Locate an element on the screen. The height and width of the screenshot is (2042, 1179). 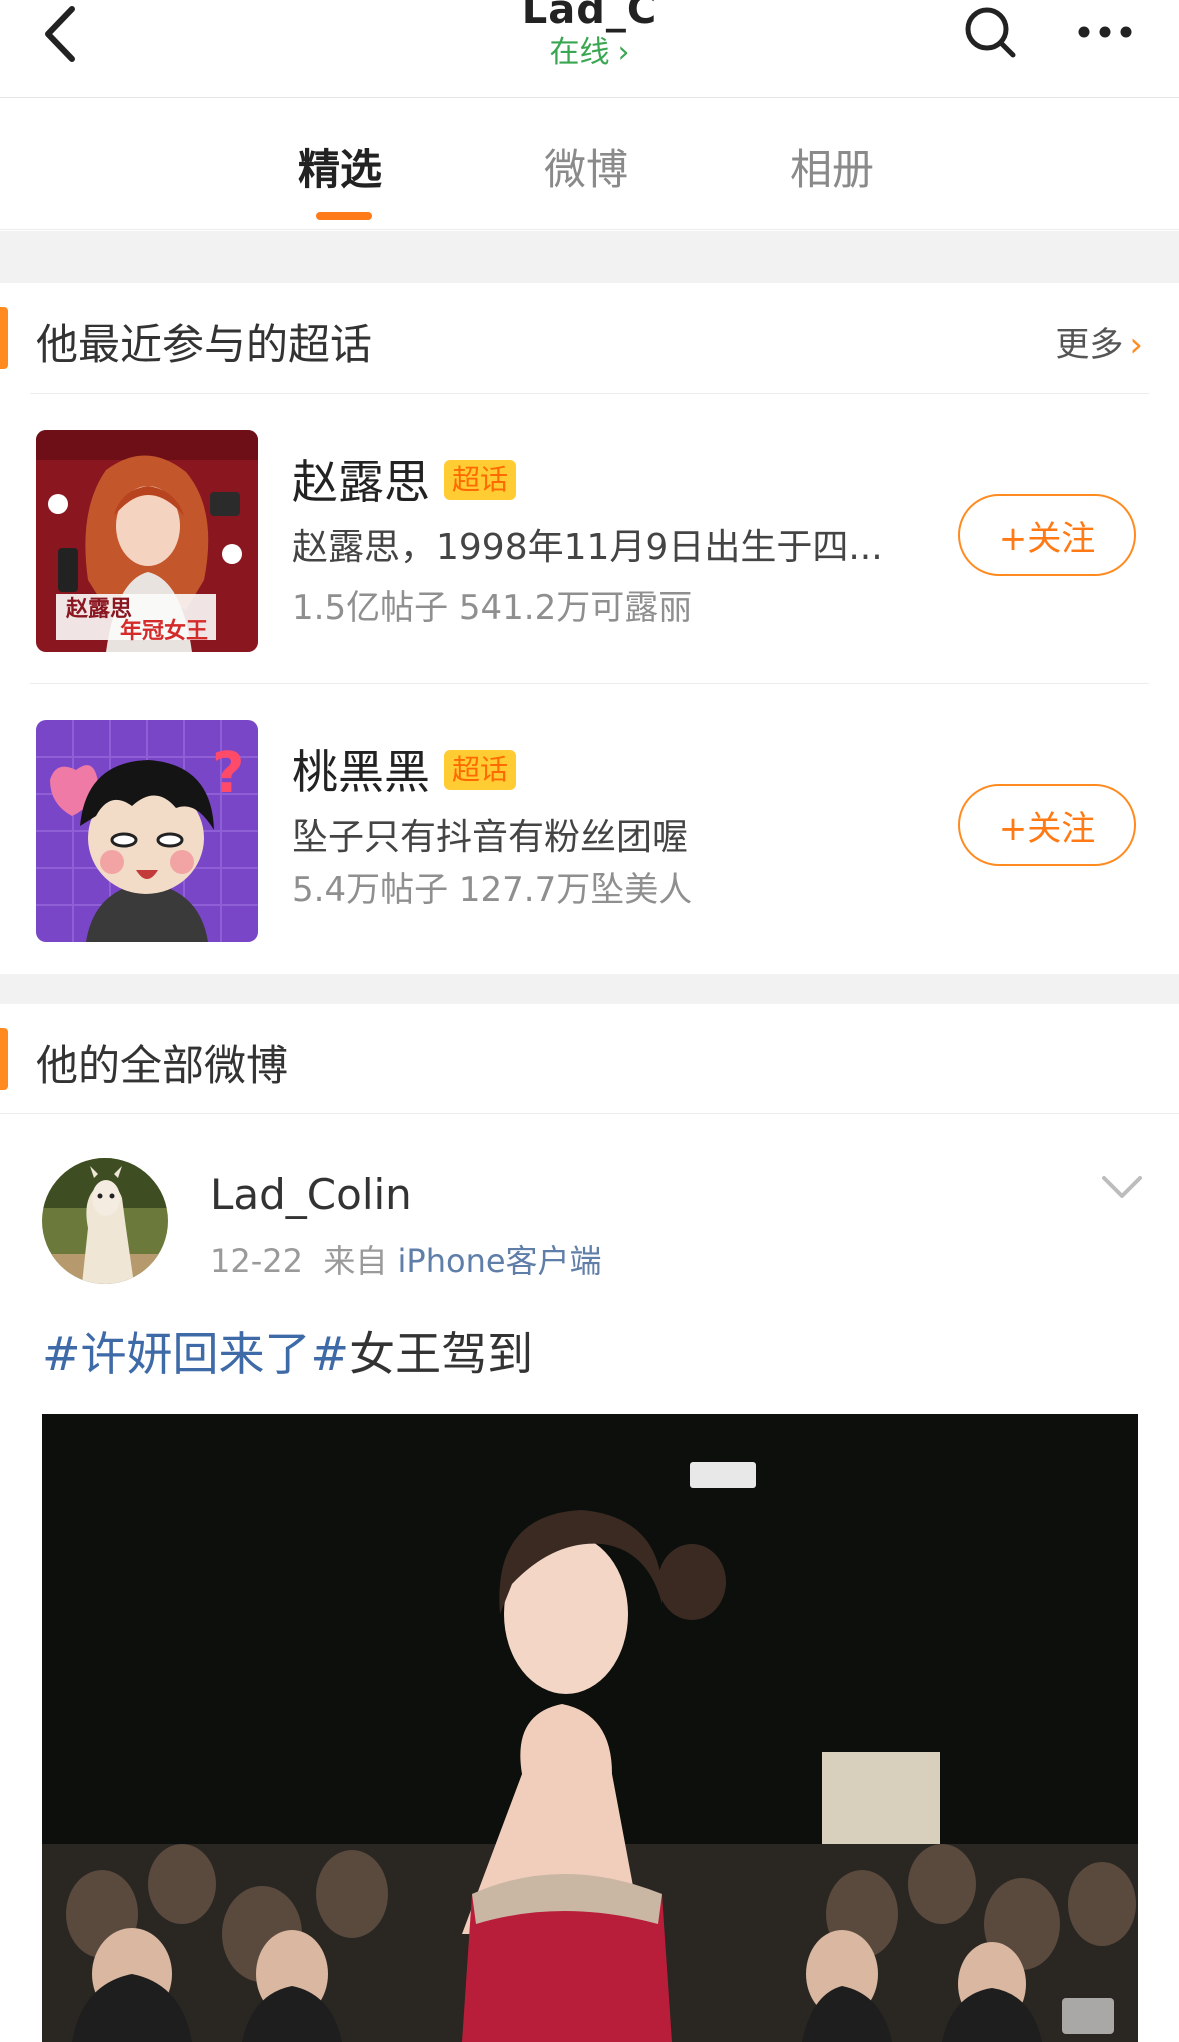
post-source: iPhone客户端 is located at coordinates (500, 1261).